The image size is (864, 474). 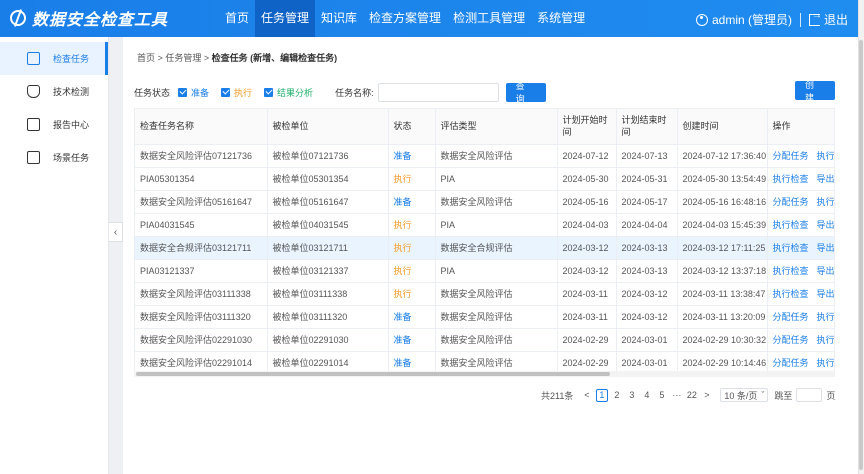 What do you see at coordinates (339, 18) in the screenshot?
I see `nav-item-knowledge-base: 知识库` at bounding box center [339, 18].